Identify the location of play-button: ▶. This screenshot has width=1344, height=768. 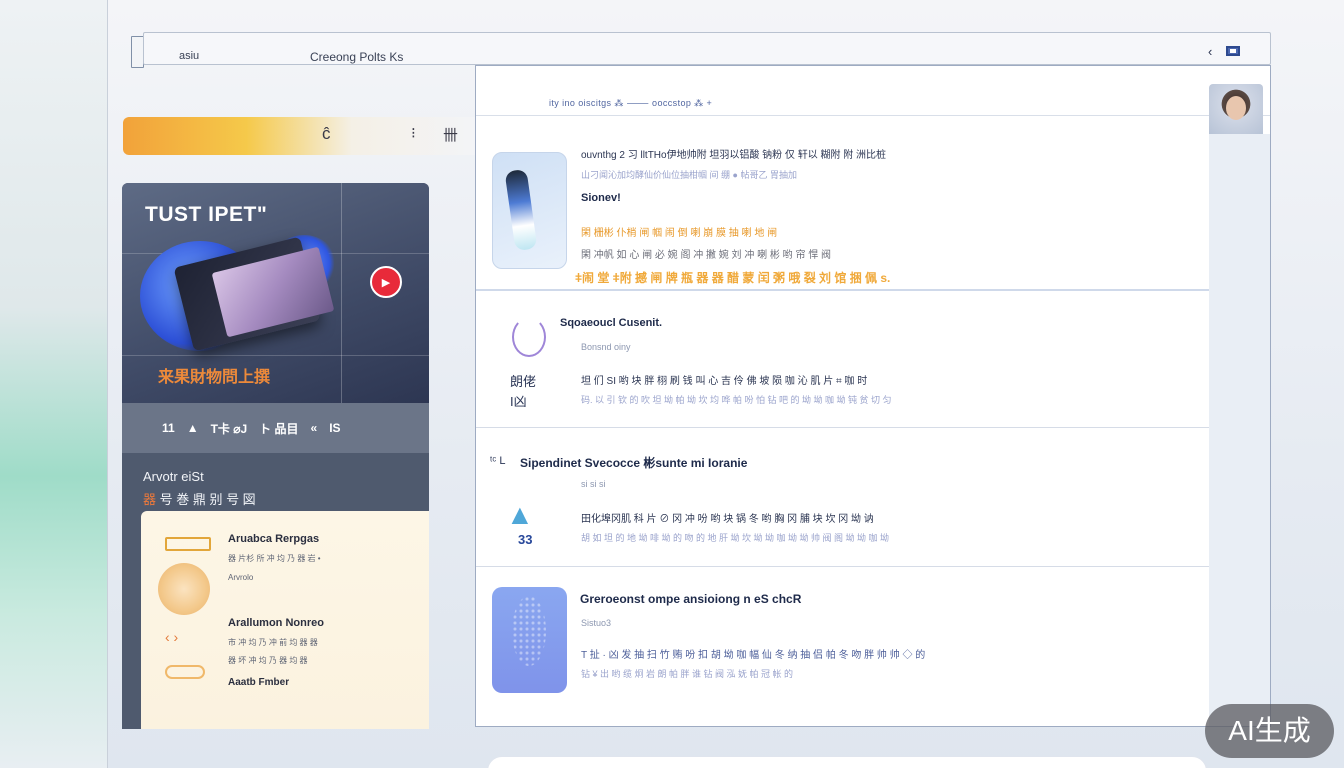
(386, 282).